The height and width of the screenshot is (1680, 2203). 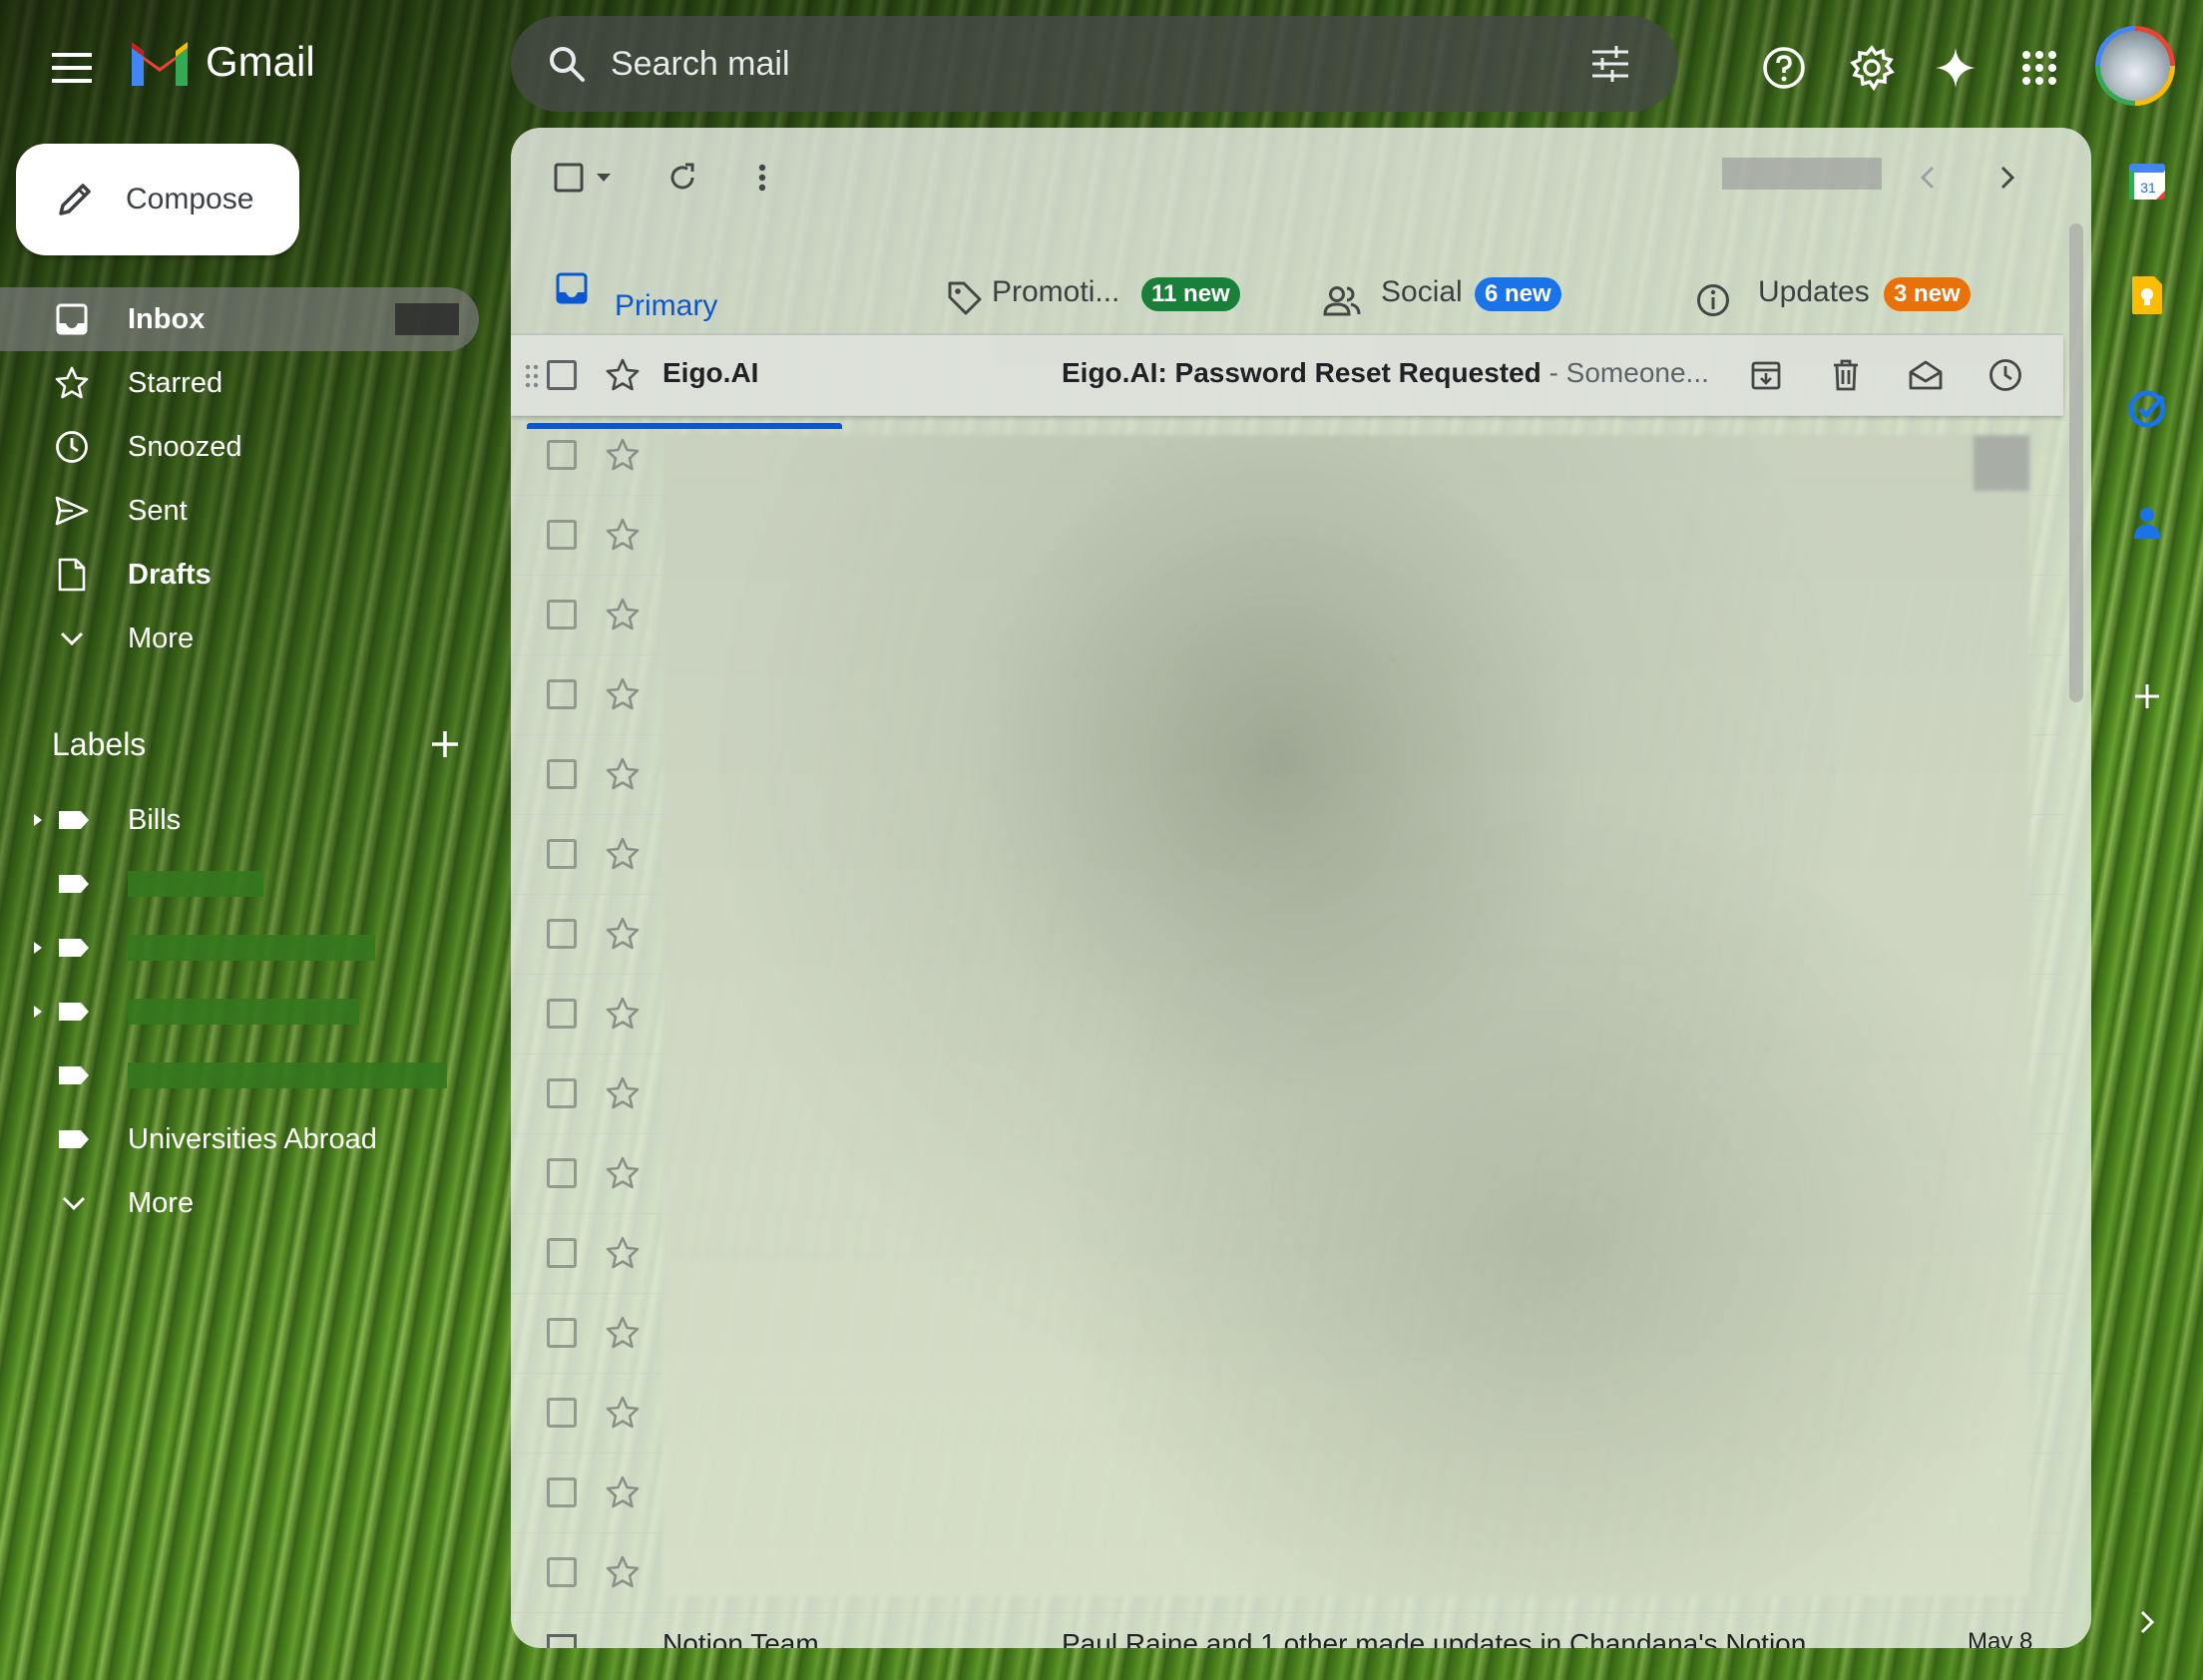 What do you see at coordinates (74, 884) in the screenshot?
I see `label-tag-icon` at bounding box center [74, 884].